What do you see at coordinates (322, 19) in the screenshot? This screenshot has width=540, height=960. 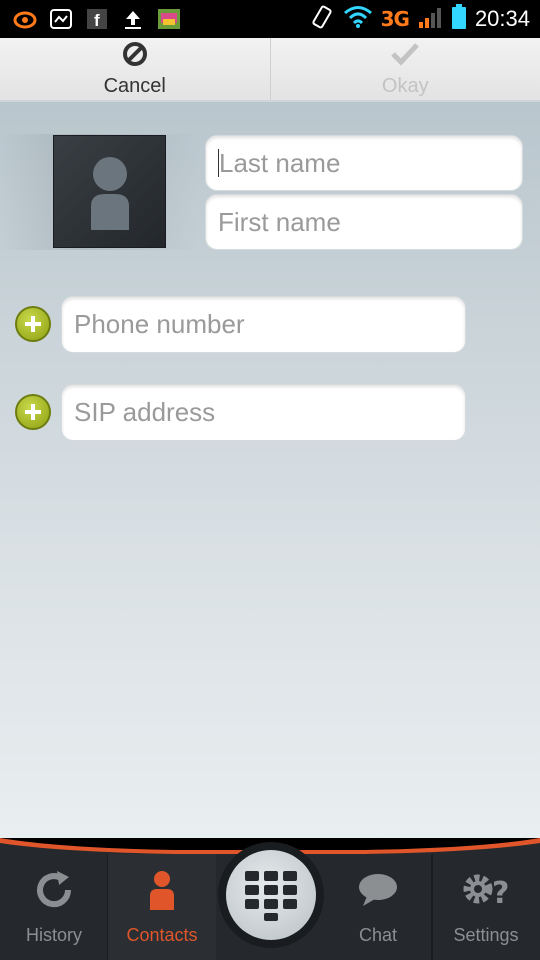 I see `rotate-icon` at bounding box center [322, 19].